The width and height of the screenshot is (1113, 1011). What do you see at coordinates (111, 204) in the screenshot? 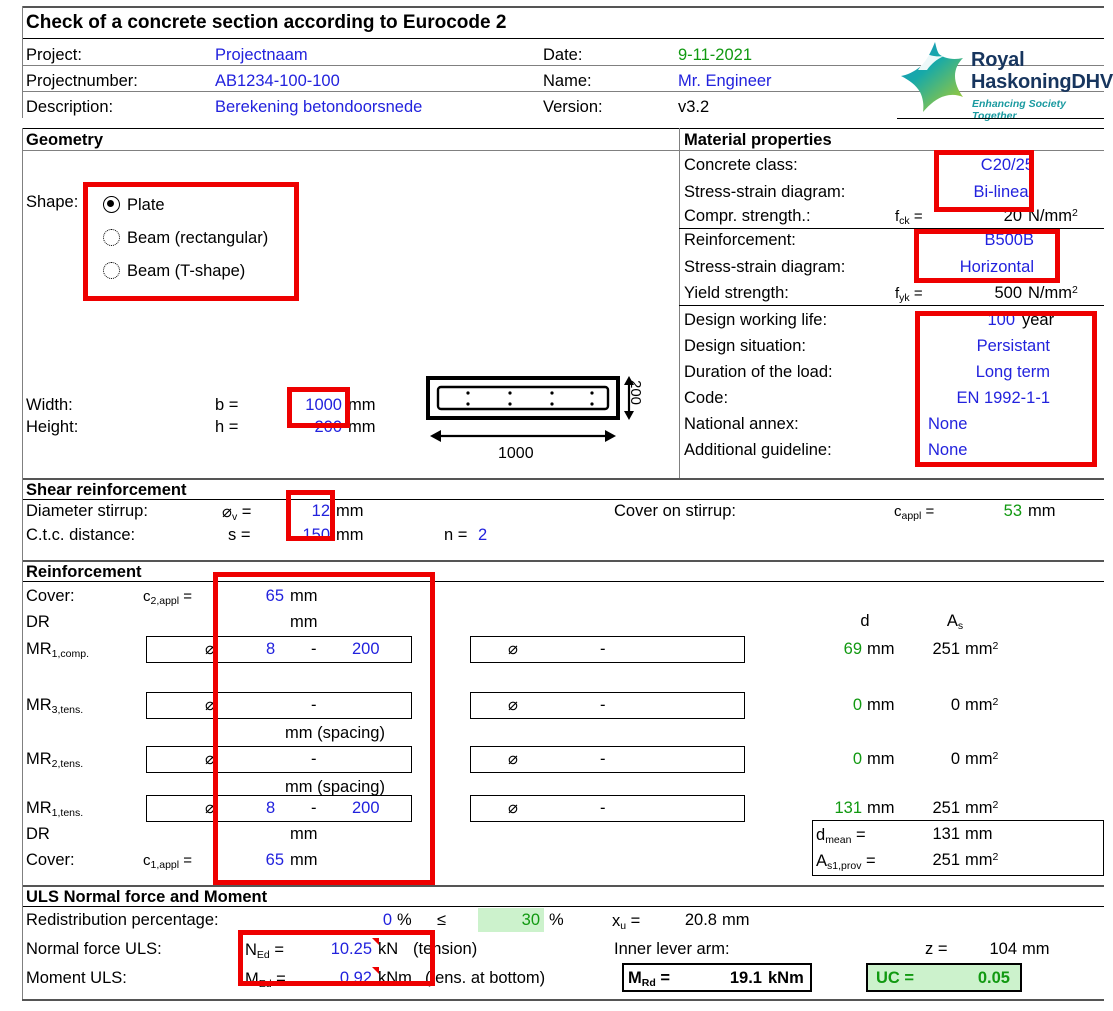
I see `radio-plate-icon` at bounding box center [111, 204].